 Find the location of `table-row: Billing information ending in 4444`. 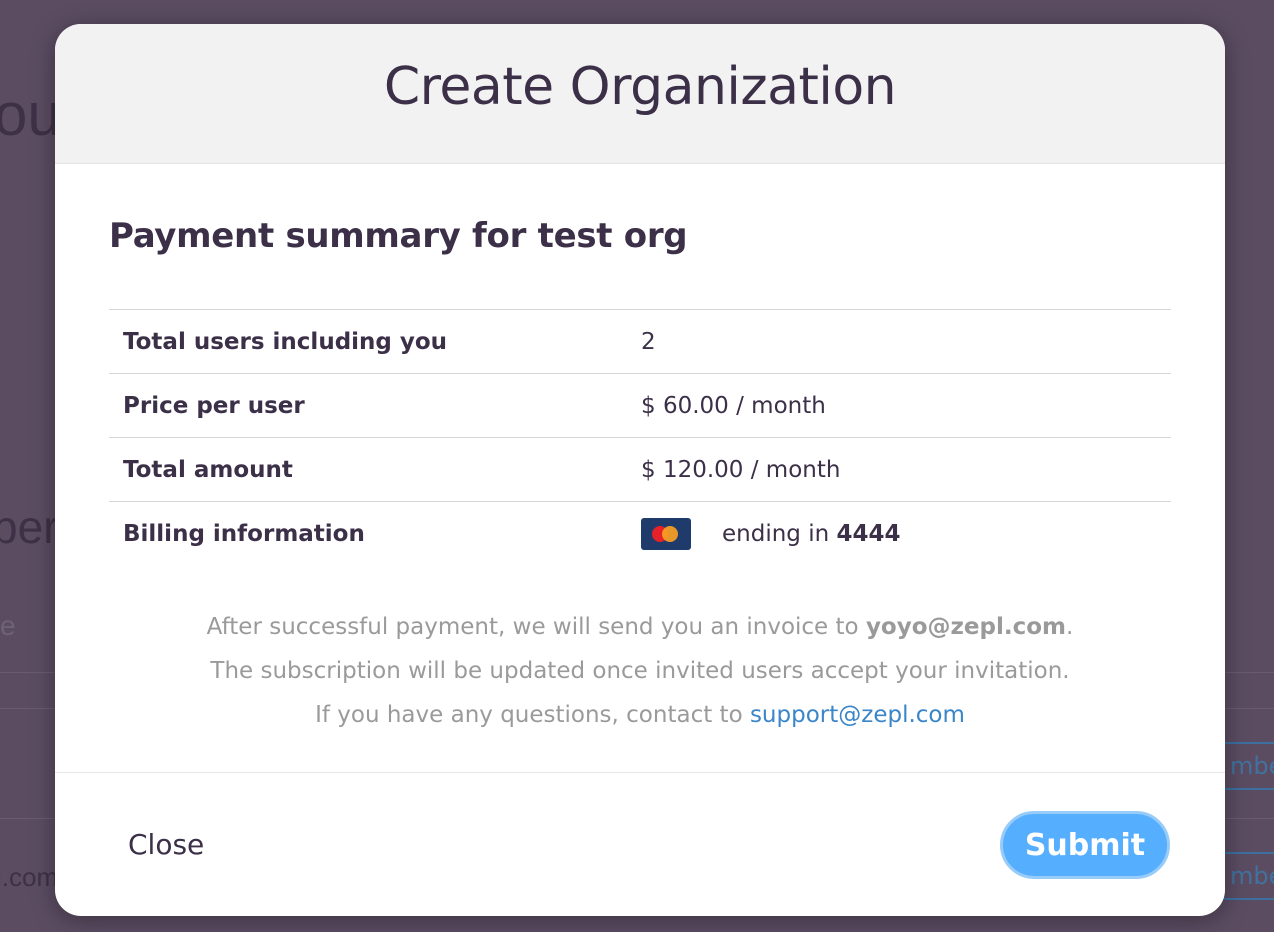

table-row: Billing information ending in 4444 is located at coordinates (640, 533).